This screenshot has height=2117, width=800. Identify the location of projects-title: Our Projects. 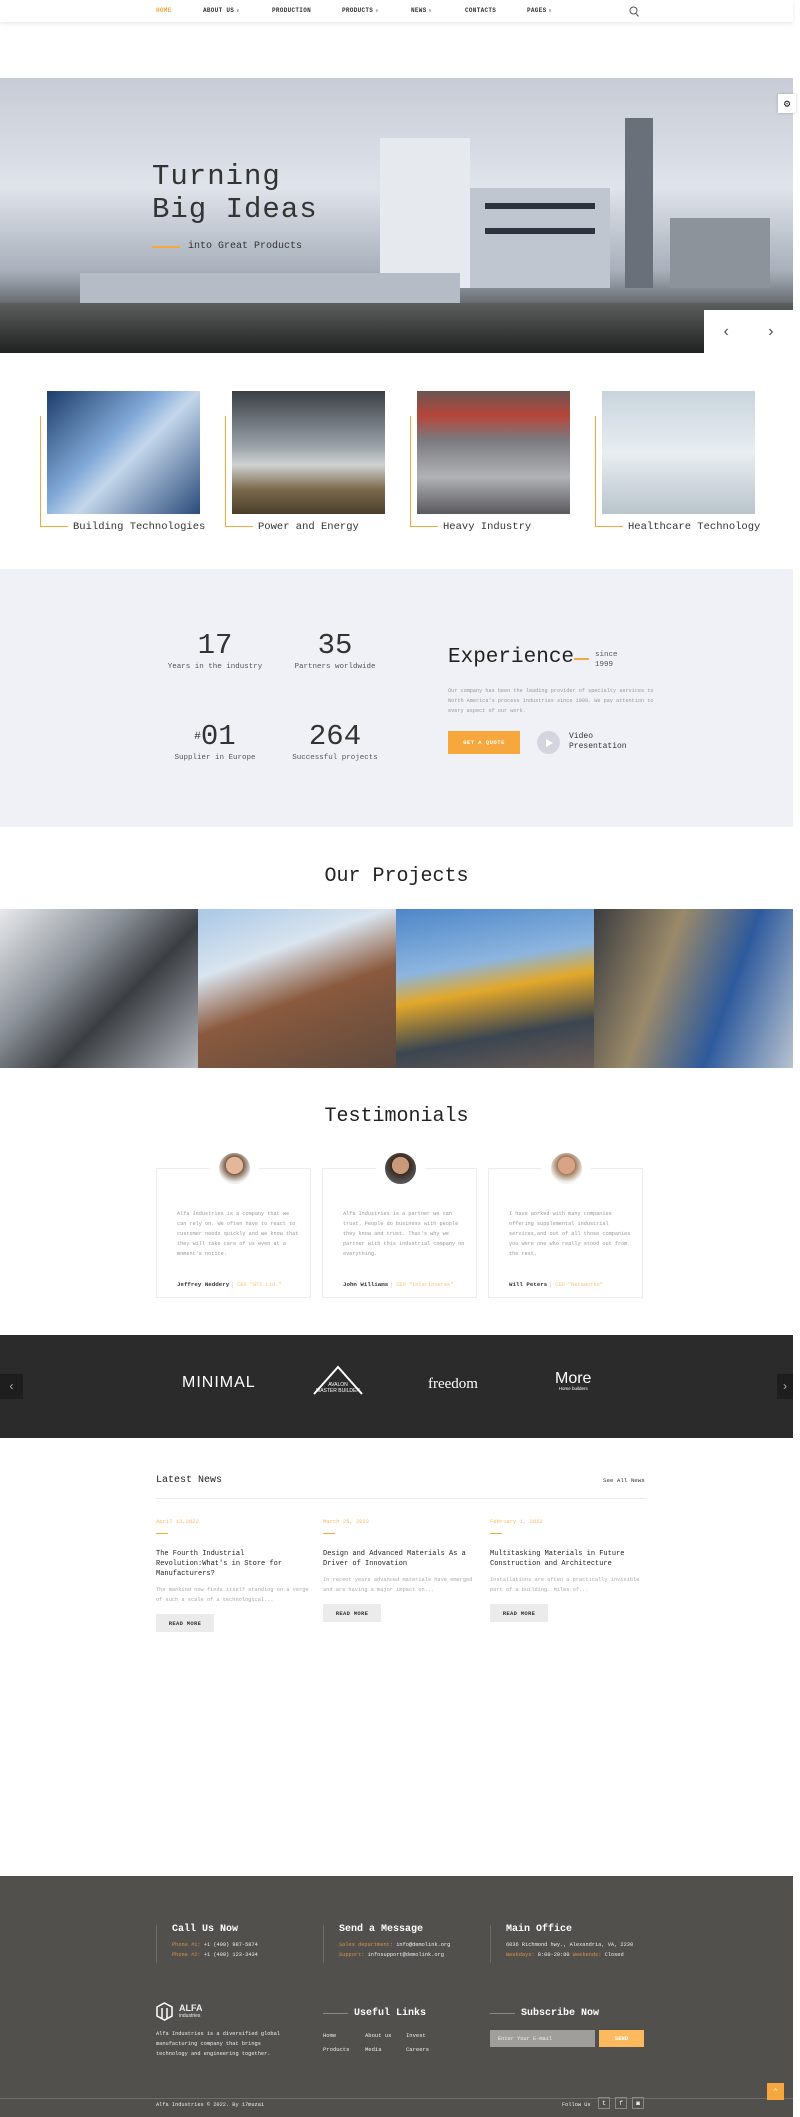
(396, 876).